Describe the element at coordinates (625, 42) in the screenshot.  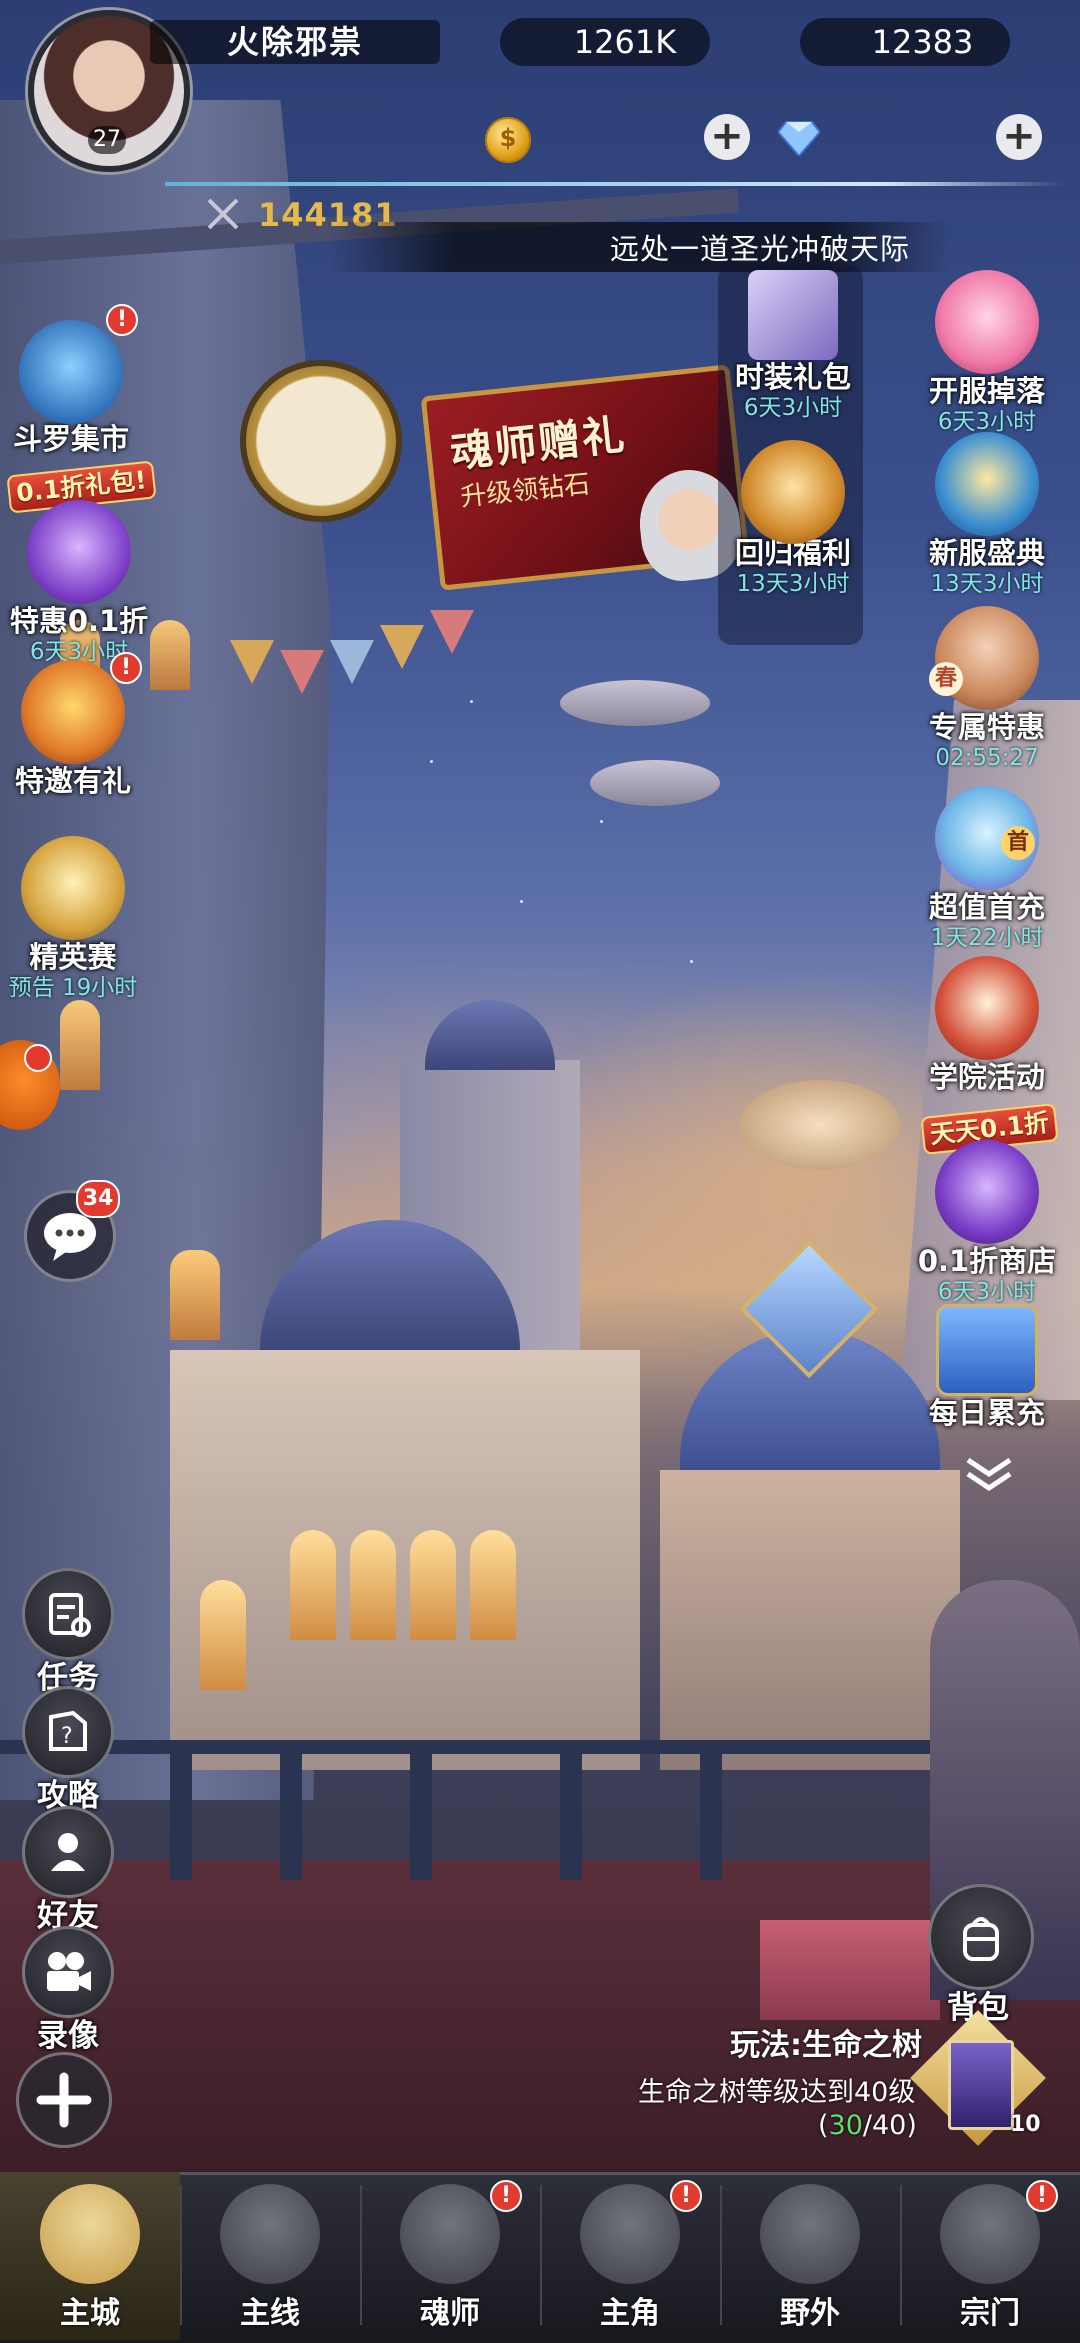
I see `gold-value: 1261K` at that location.